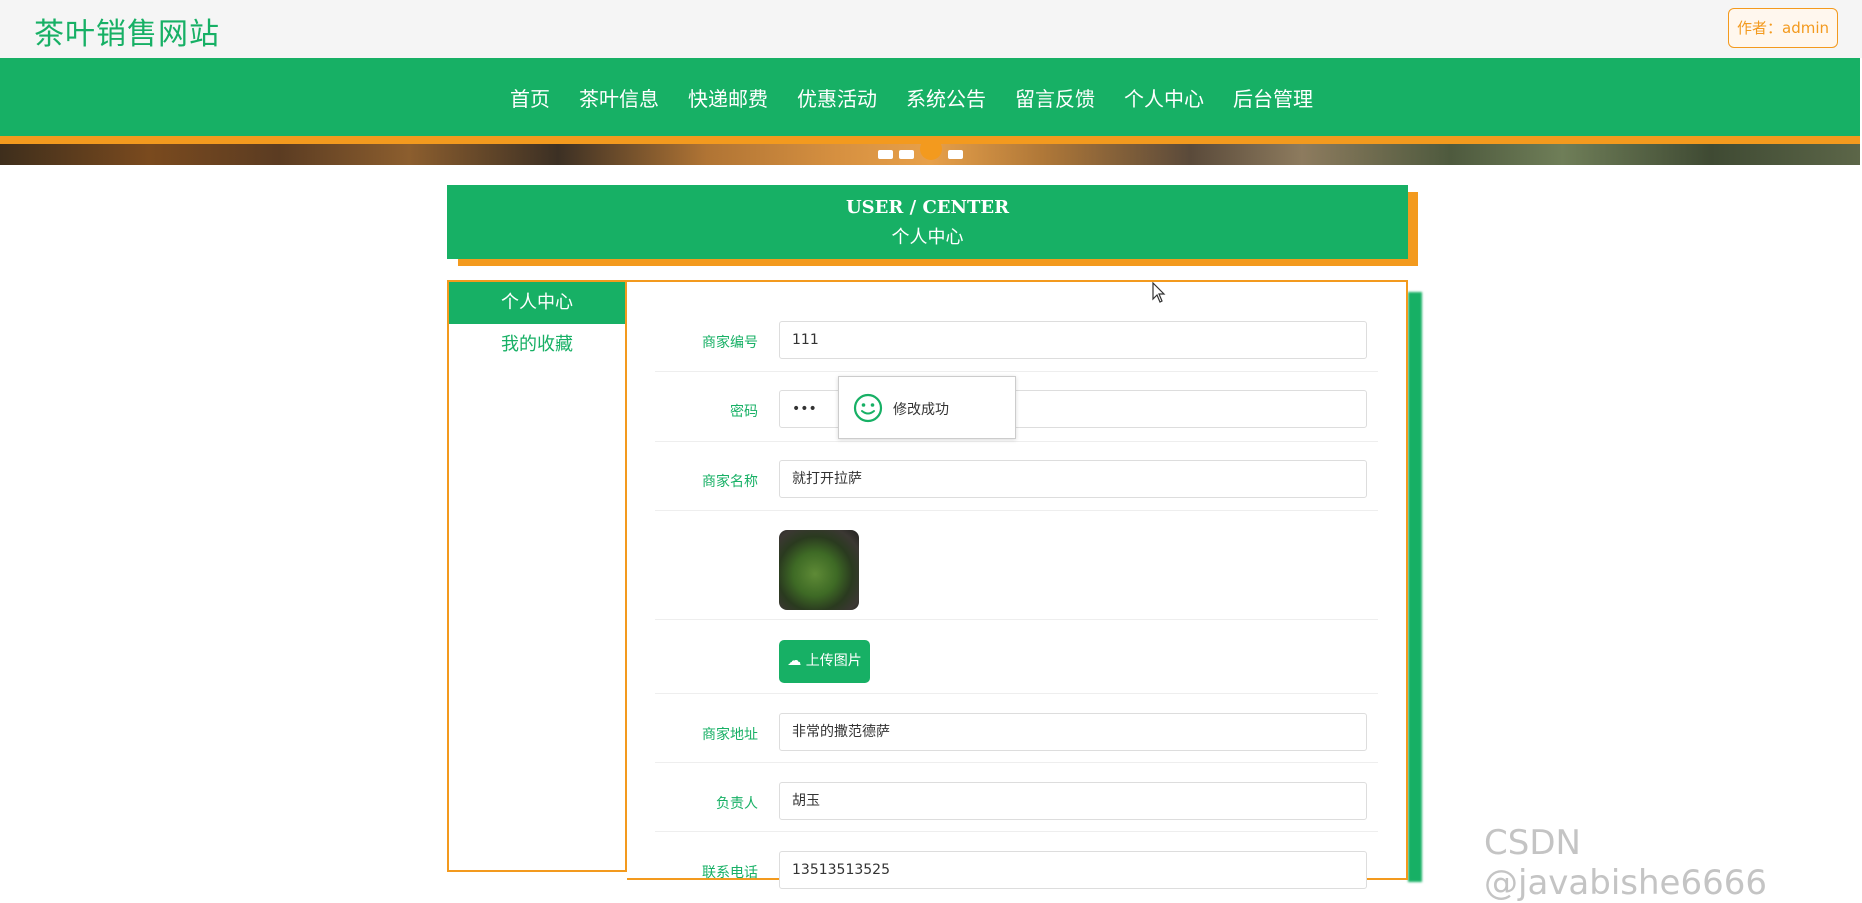 The image size is (1862, 903). I want to click on nav-item-shipping: 快递邮费, so click(728, 97).